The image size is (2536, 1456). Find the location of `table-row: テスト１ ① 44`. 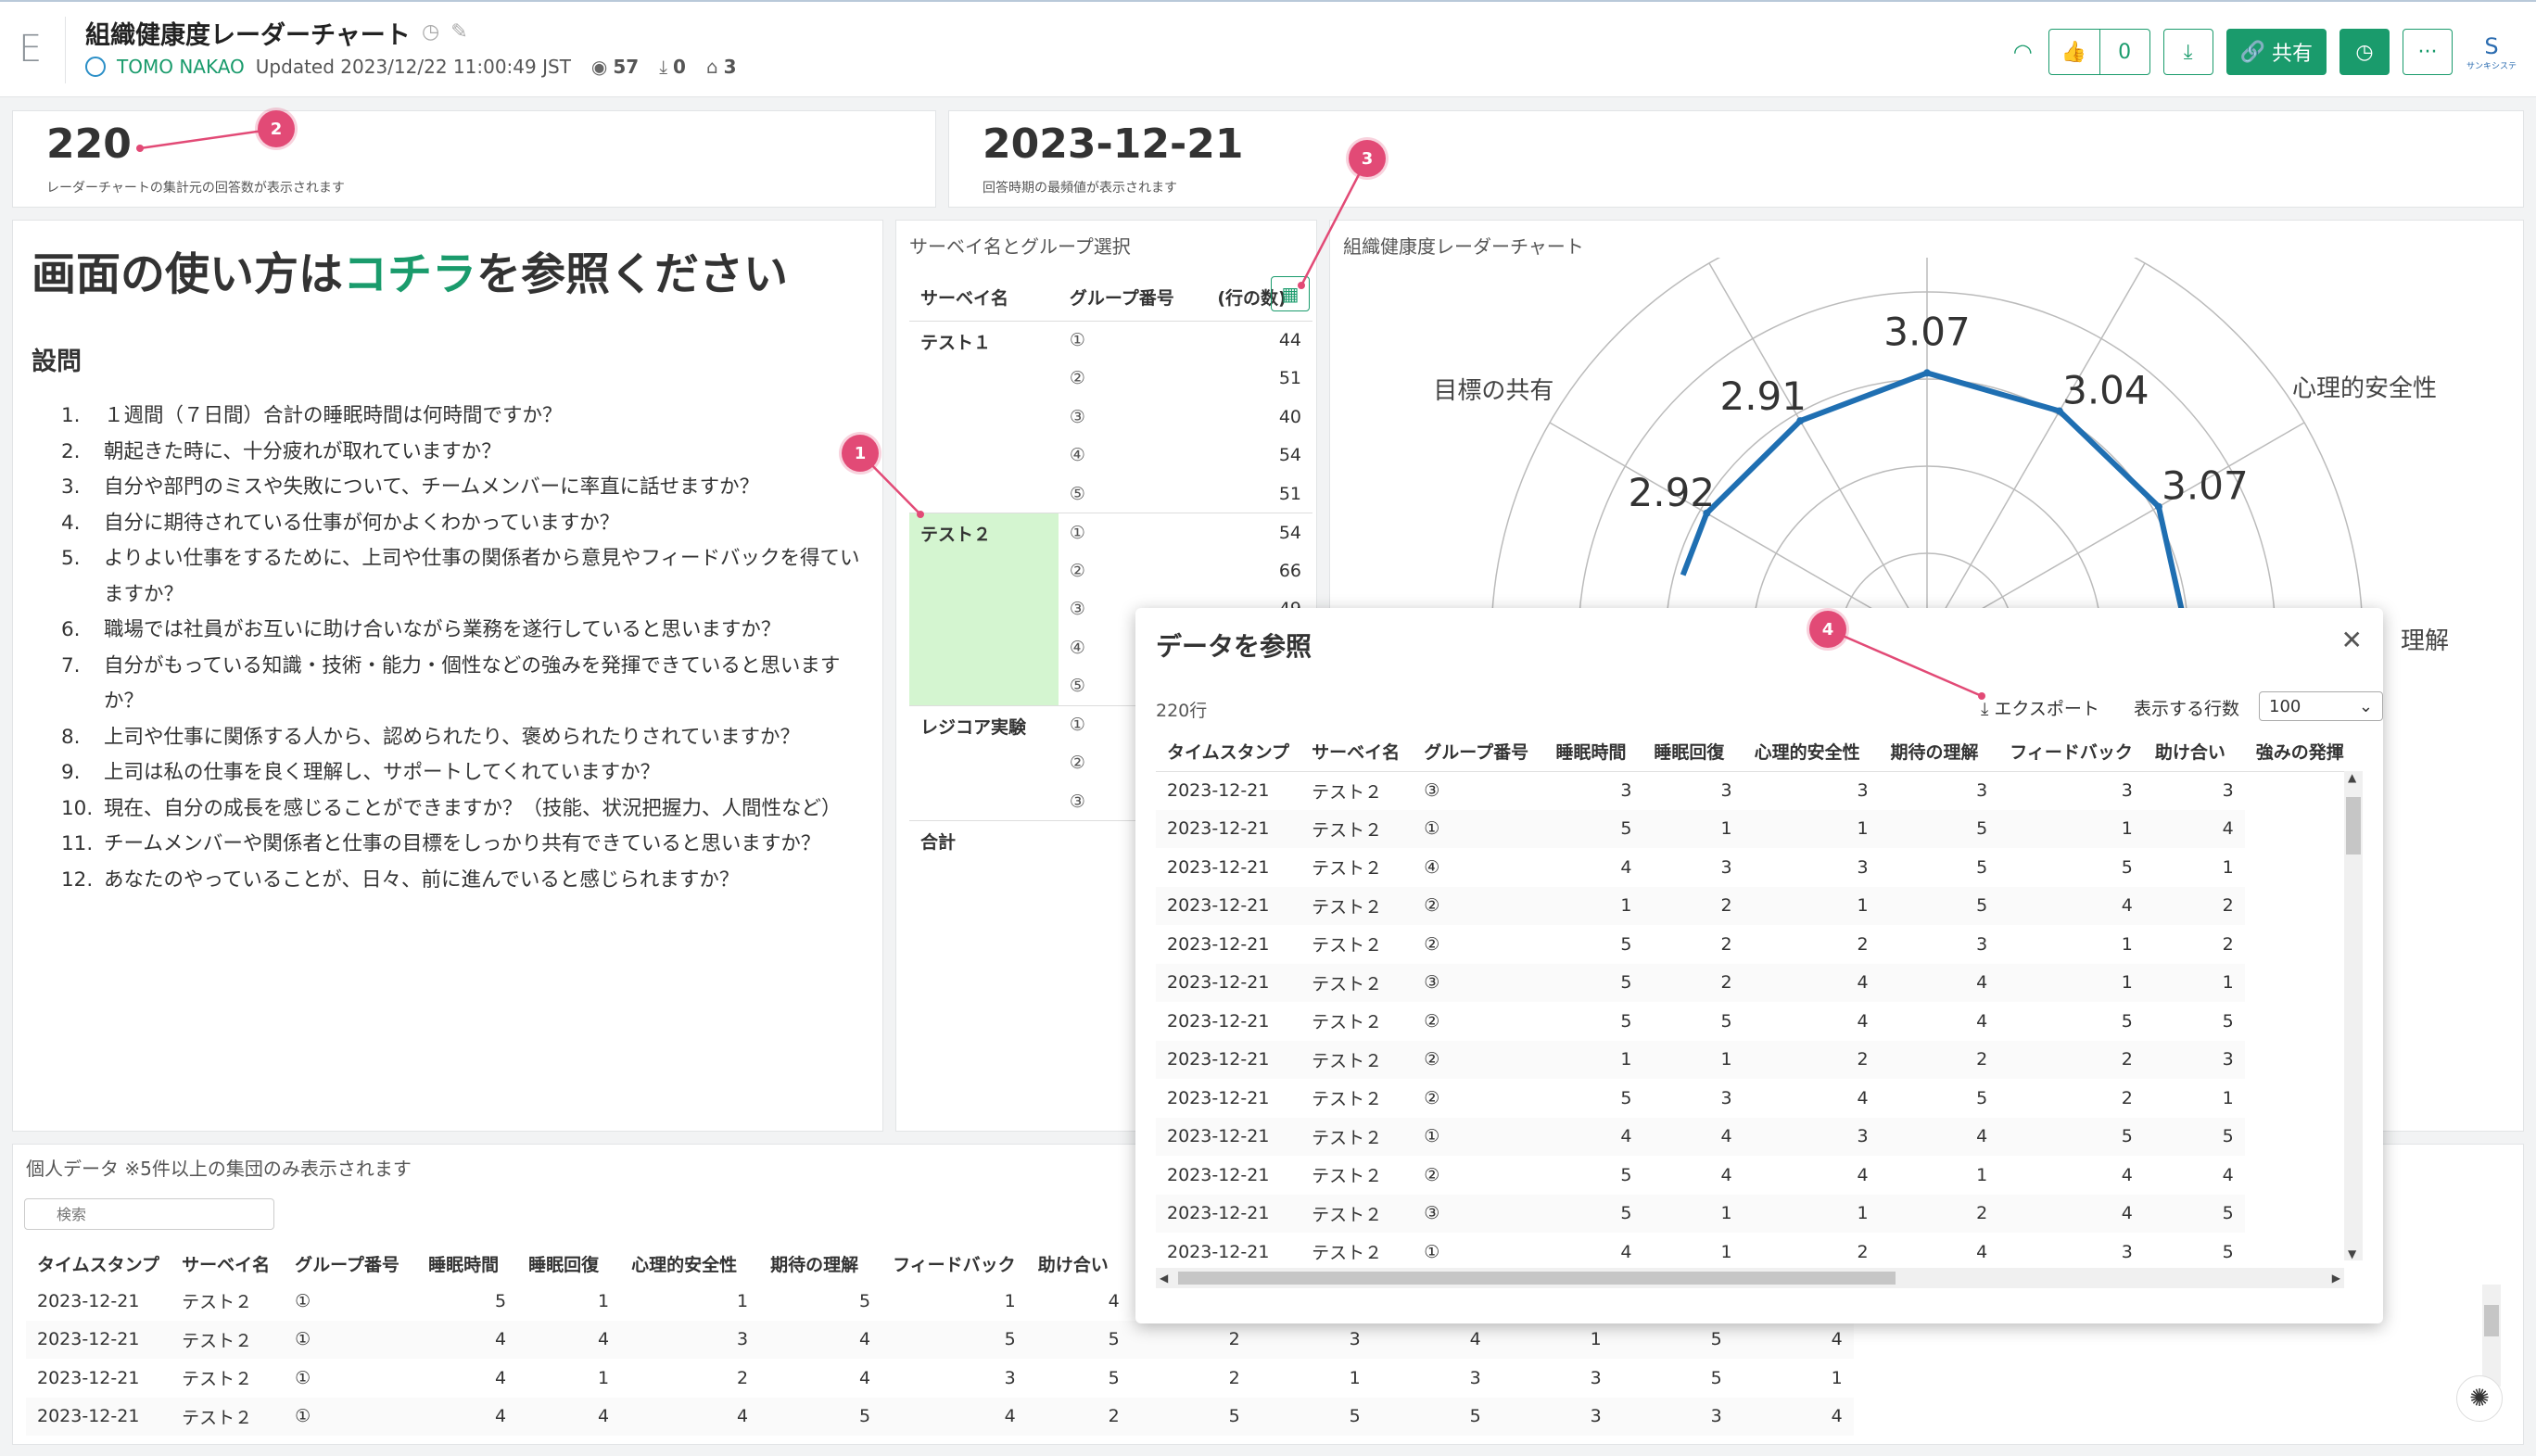

table-row: テスト１ ① 44 is located at coordinates (1110, 340).